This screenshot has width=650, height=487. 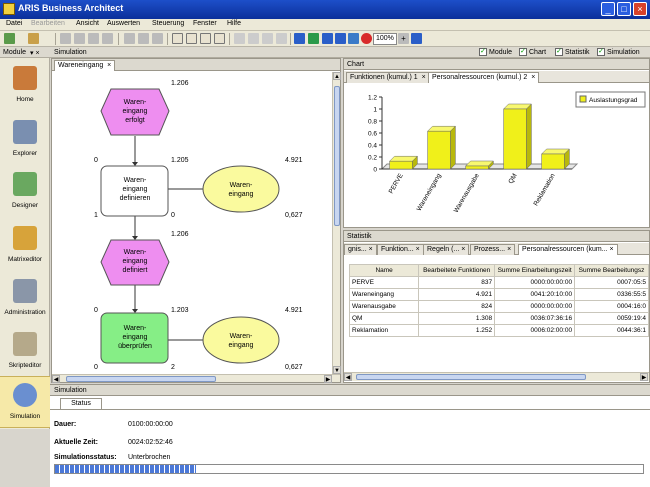 What do you see at coordinates (87, 23) in the screenshot?
I see `menu-ansicht: Ansicht` at bounding box center [87, 23].